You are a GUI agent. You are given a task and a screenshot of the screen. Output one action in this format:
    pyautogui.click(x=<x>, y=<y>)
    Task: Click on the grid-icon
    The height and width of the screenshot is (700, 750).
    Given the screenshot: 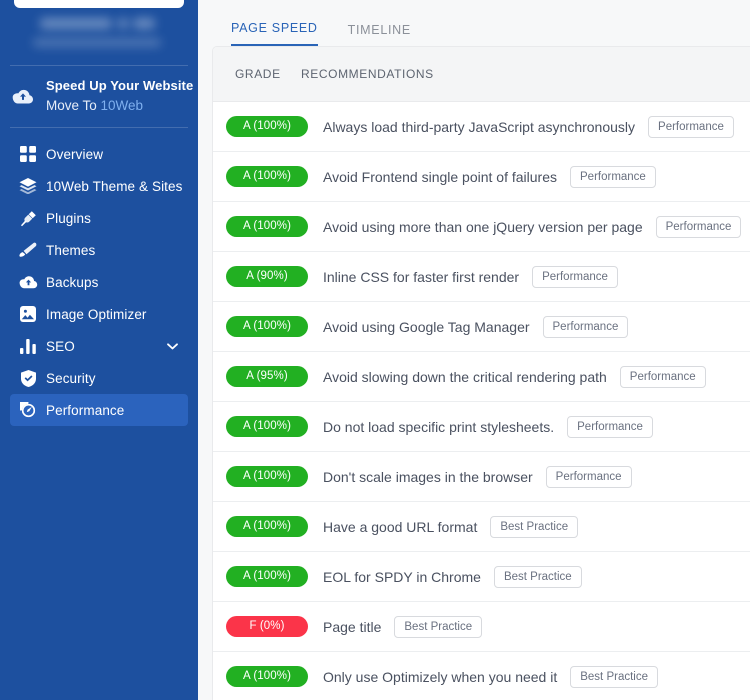 What is the action you would take?
    pyautogui.click(x=28, y=154)
    